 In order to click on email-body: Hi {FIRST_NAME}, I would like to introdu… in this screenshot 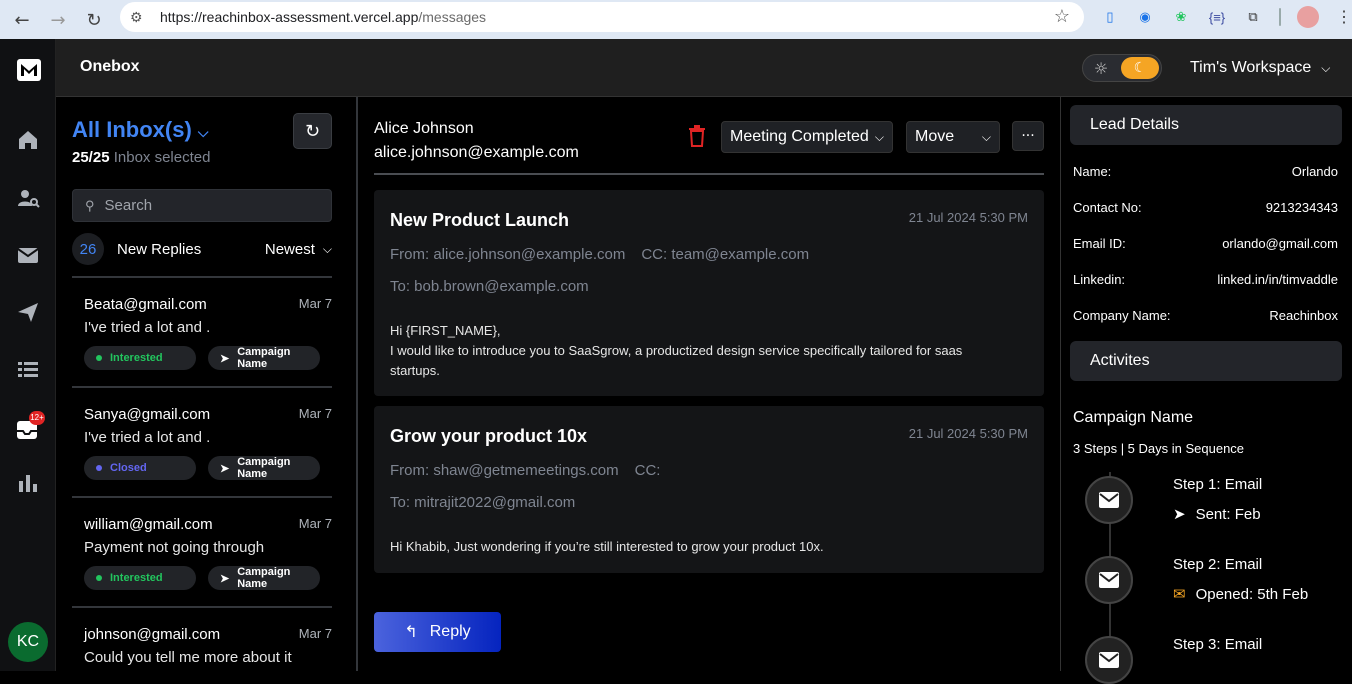, I will do `click(676, 350)`.